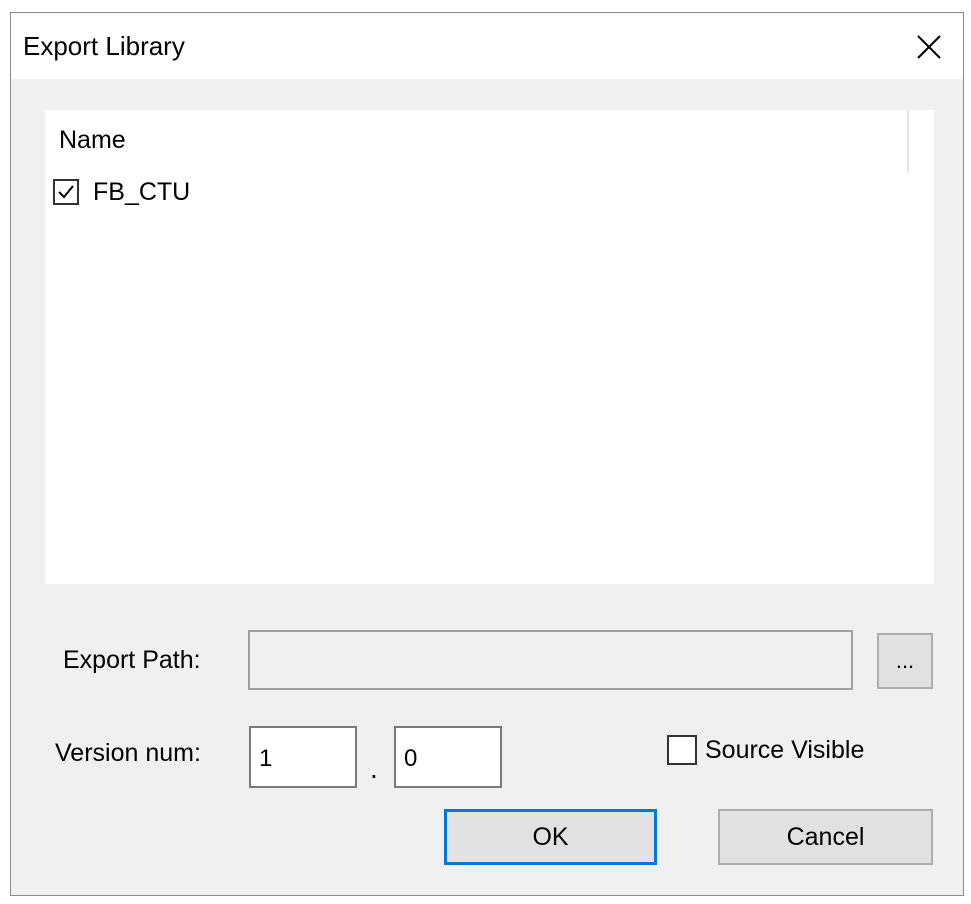  I want to click on version-minor-input, so click(448, 757).